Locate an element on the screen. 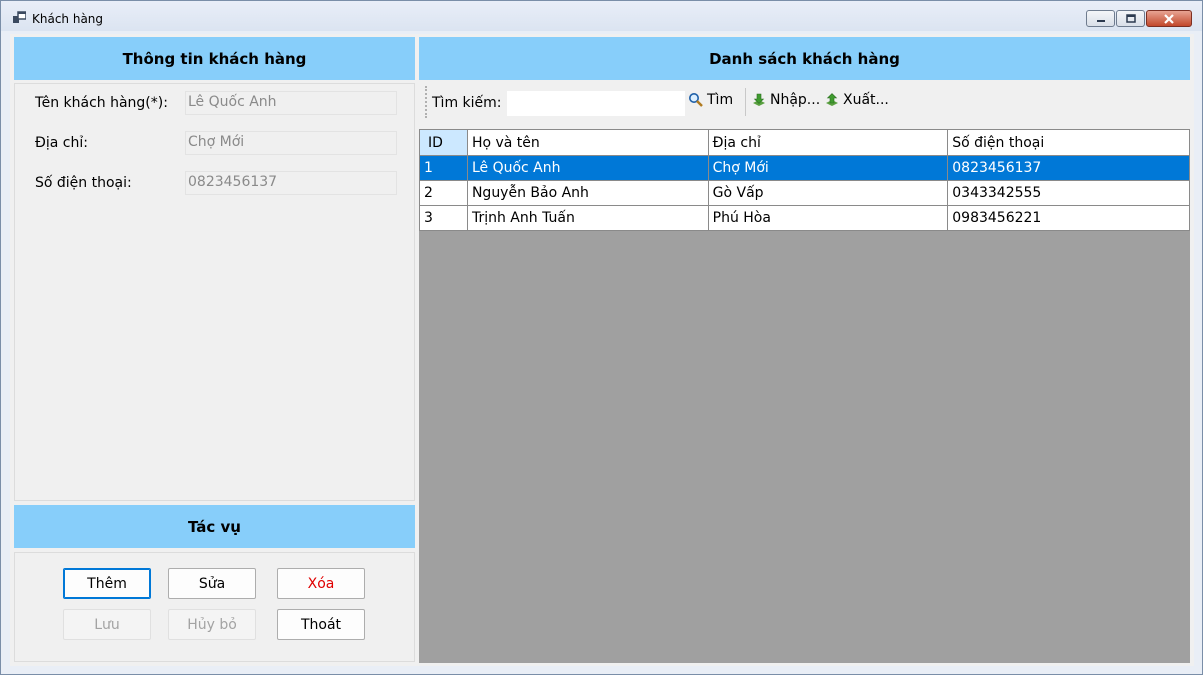  cell-address: Phú Hòa is located at coordinates (828, 218).